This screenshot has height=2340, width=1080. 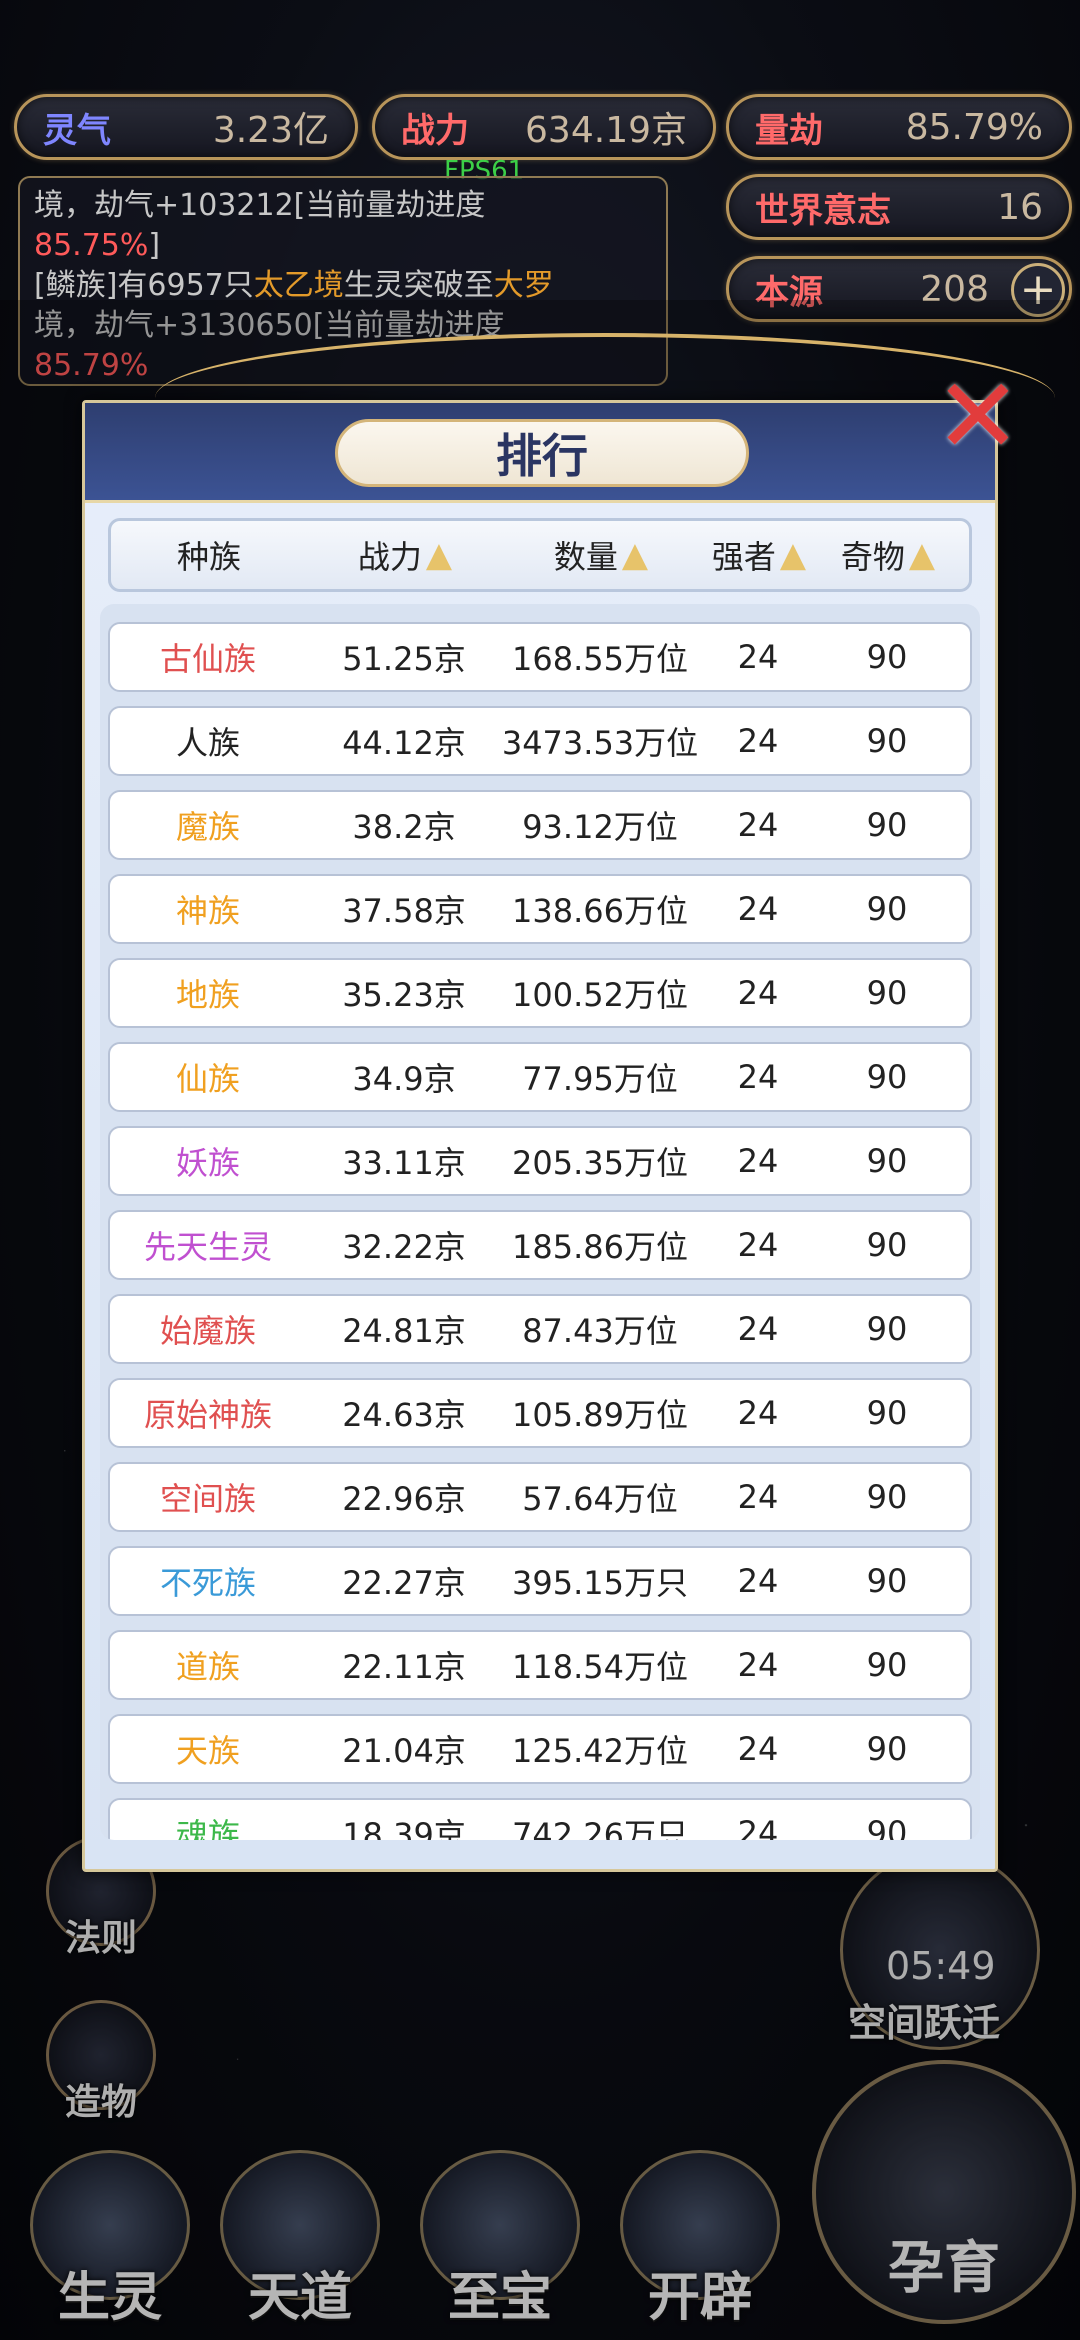 What do you see at coordinates (600, 827) in the screenshot?
I see `race-count: 93.12万位` at bounding box center [600, 827].